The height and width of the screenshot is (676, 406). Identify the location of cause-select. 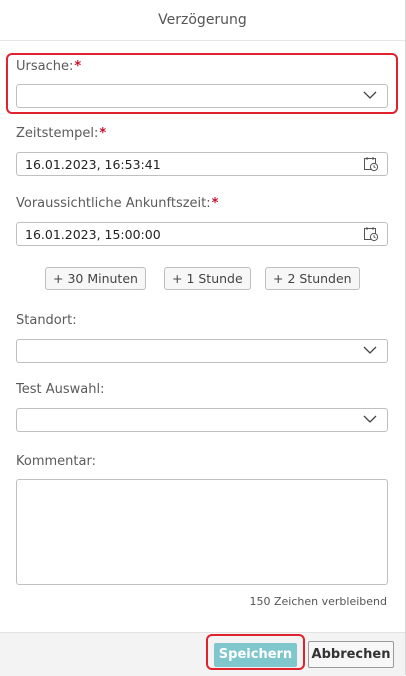
(202, 96).